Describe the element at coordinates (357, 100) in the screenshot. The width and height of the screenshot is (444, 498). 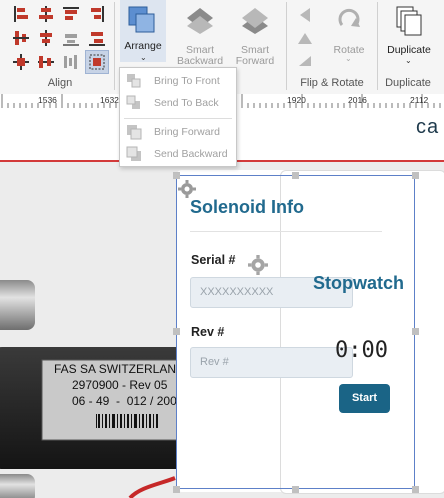
I see `ruler-number: 2016` at that location.